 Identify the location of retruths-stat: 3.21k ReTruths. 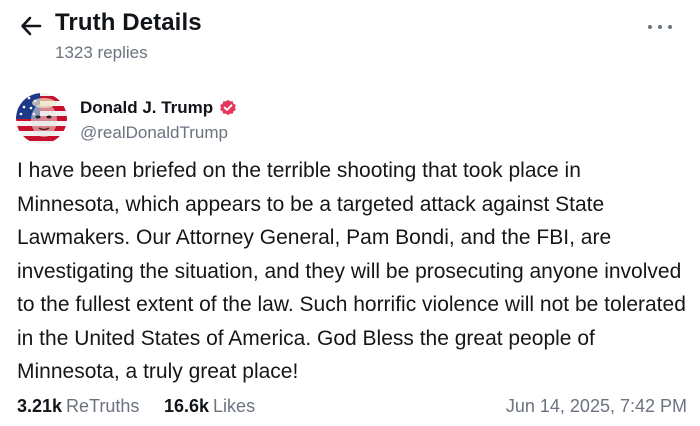
(78, 406).